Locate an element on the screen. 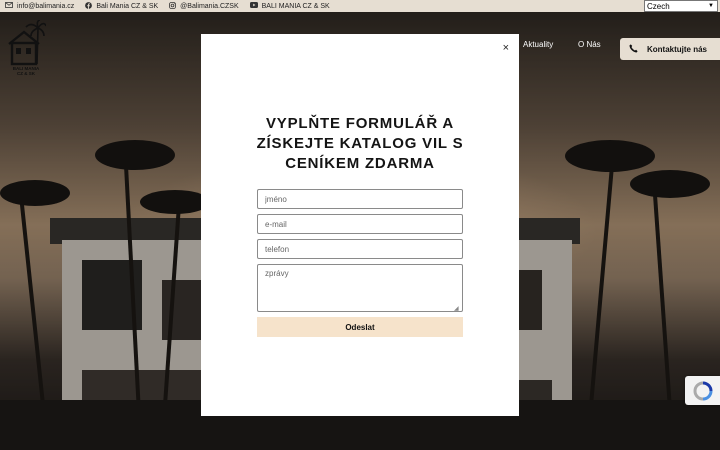 The image size is (720, 450). topbar-facebook: Bali Mania CZ & SK is located at coordinates (122, 6).